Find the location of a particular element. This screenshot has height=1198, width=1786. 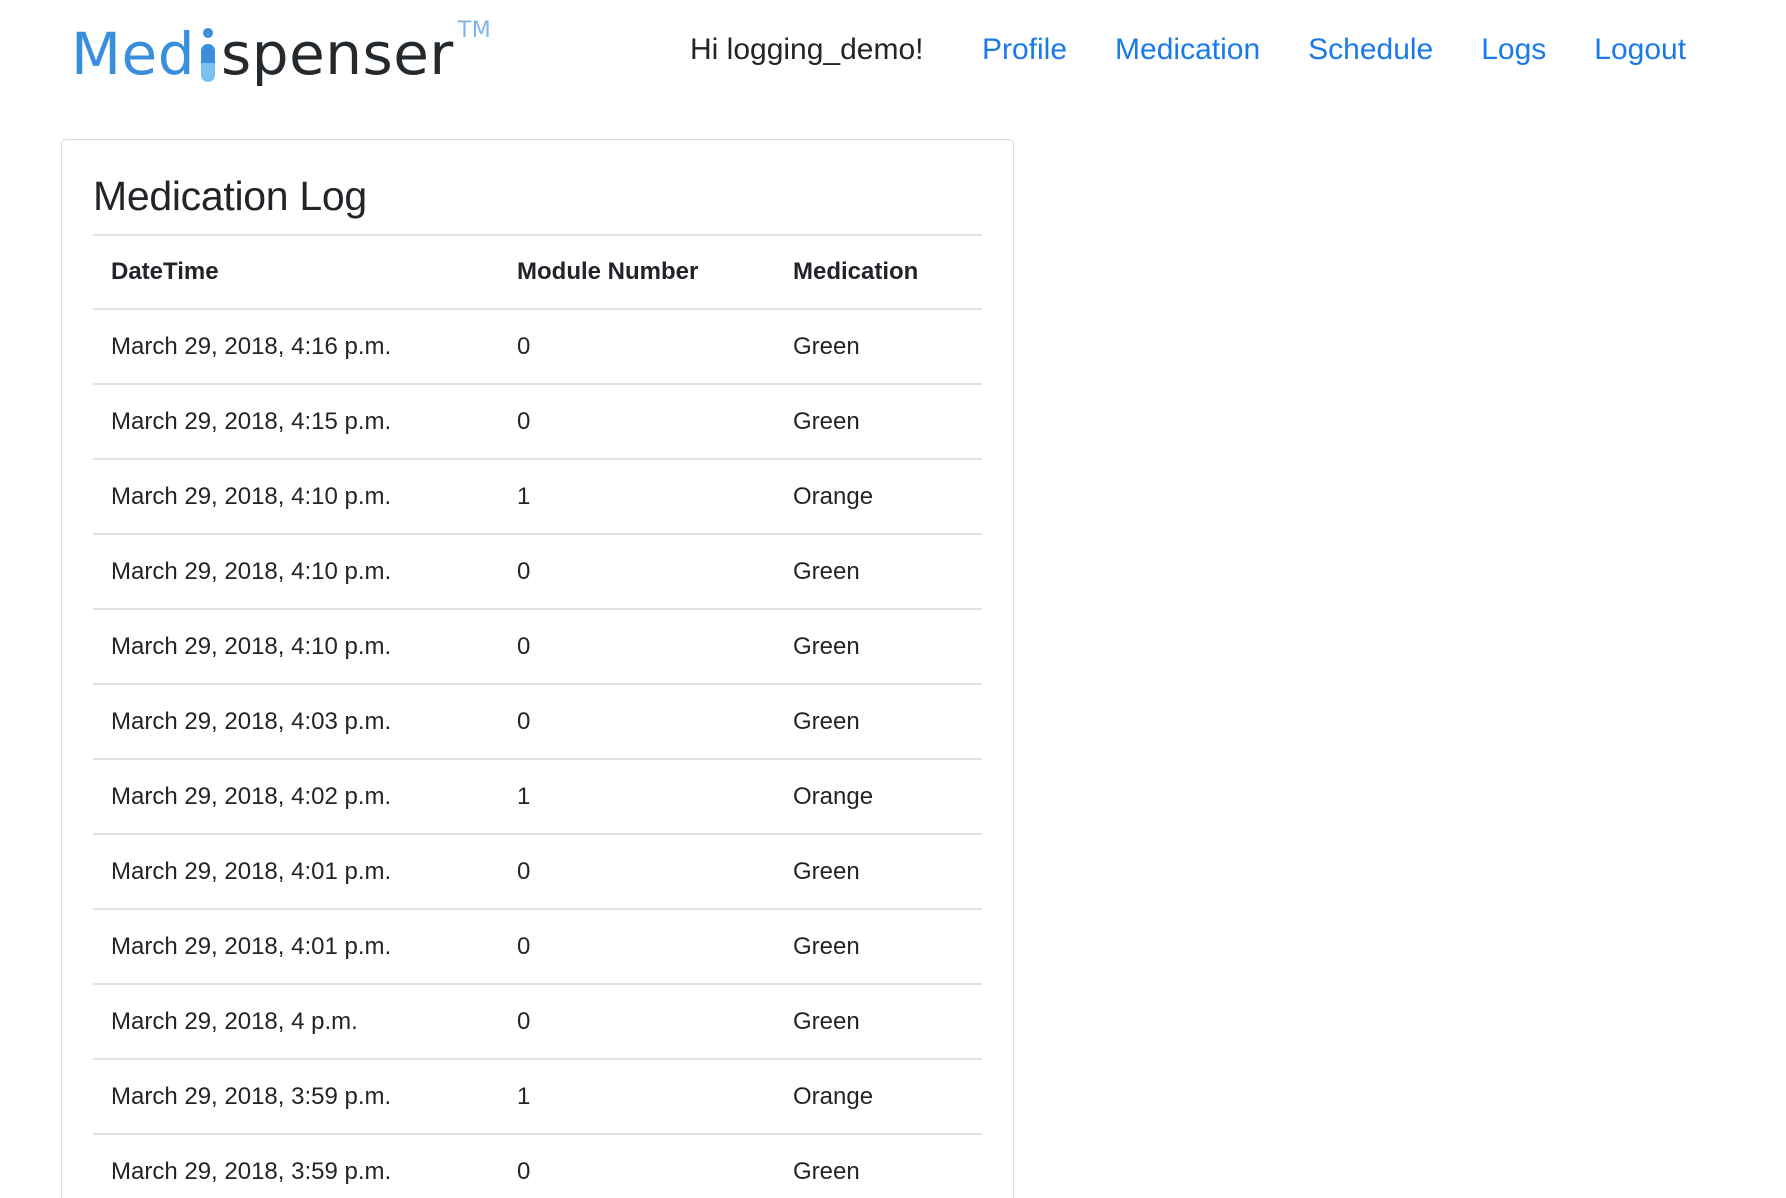

brand-text-spenser: spenser is located at coordinates (337, 54).